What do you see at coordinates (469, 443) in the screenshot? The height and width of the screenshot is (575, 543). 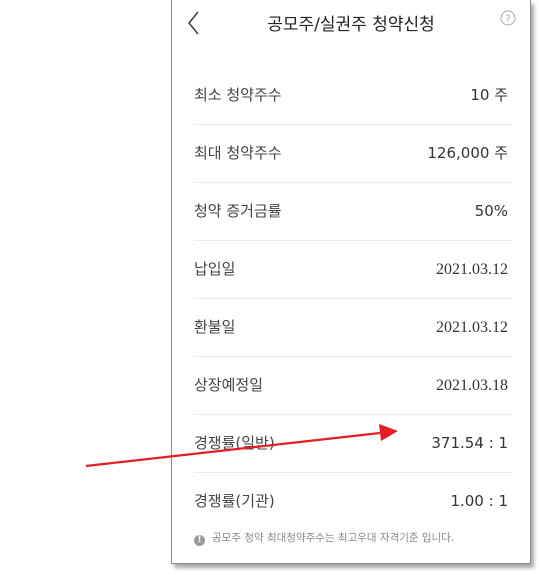 I see `row-value: 371.54 : 1` at bounding box center [469, 443].